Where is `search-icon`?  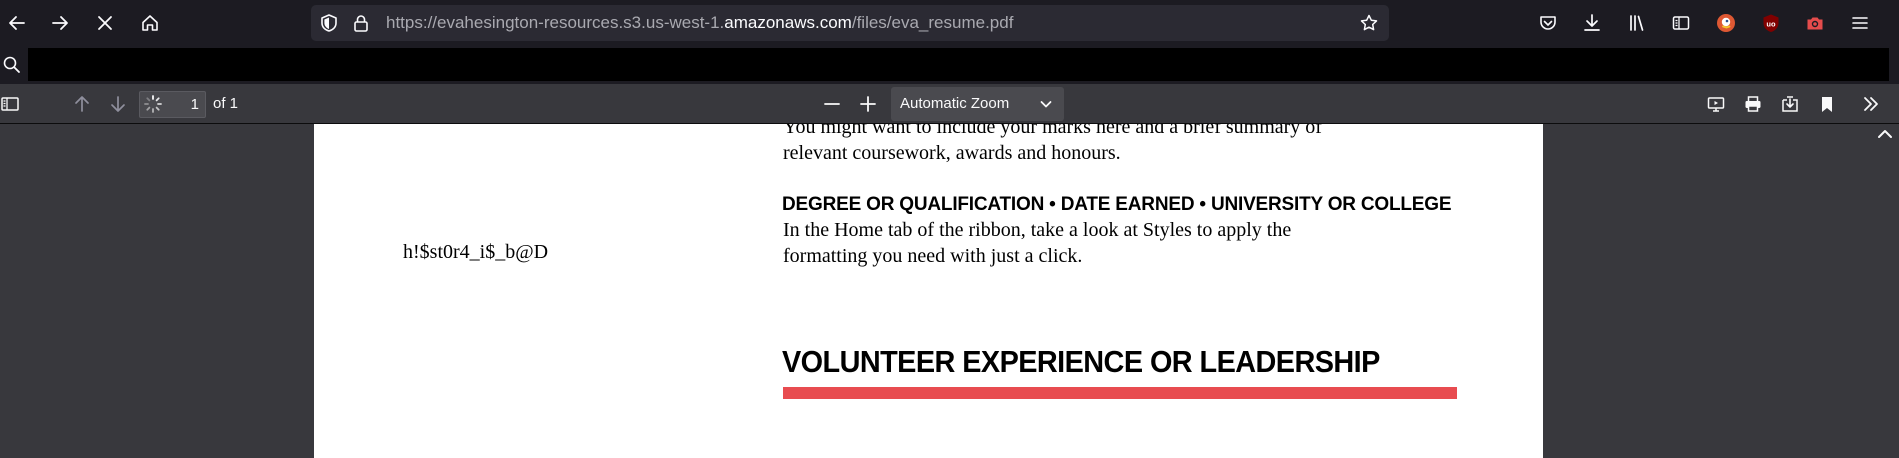
search-icon is located at coordinates (11, 64).